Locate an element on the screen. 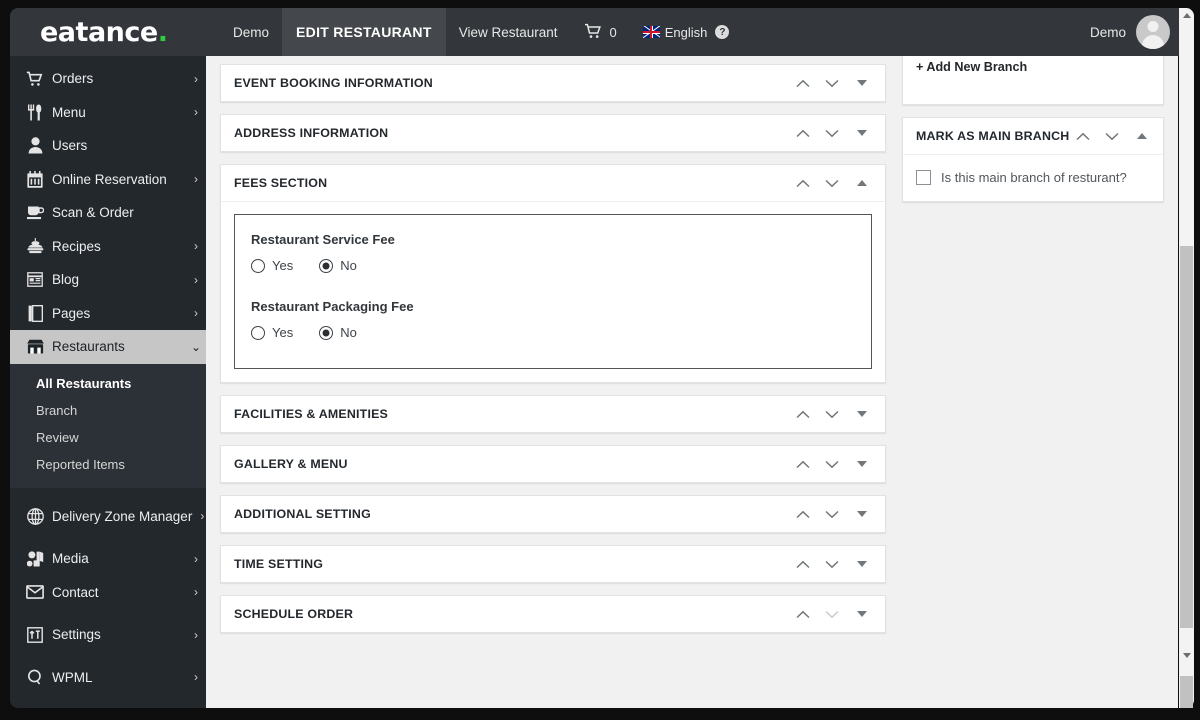 The image size is (1200, 720). radio-label: Yes is located at coordinates (283, 265).